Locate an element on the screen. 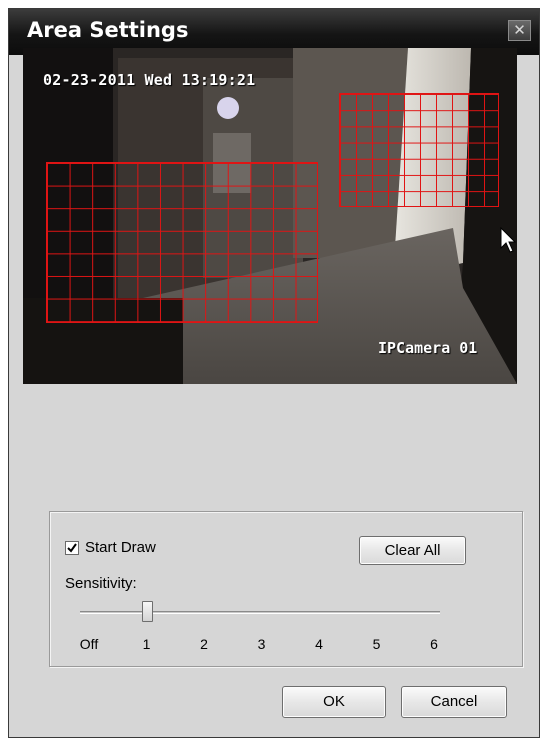  camera-name-overlay: IPCamera 01 is located at coordinates (428, 348).